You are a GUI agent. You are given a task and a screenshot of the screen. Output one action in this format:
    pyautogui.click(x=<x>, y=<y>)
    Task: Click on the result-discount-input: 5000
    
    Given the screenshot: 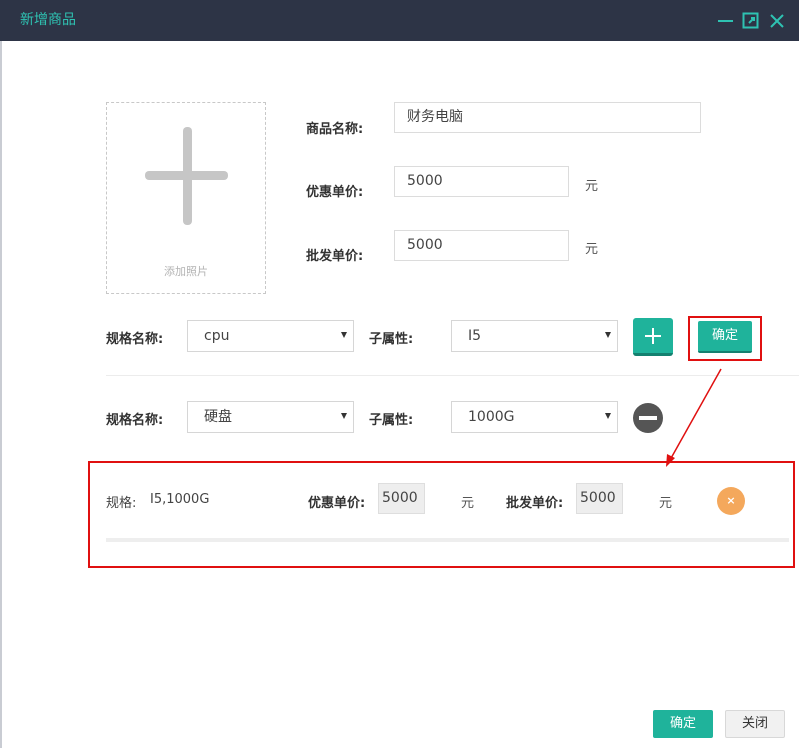 What is the action you would take?
    pyautogui.click(x=401, y=498)
    